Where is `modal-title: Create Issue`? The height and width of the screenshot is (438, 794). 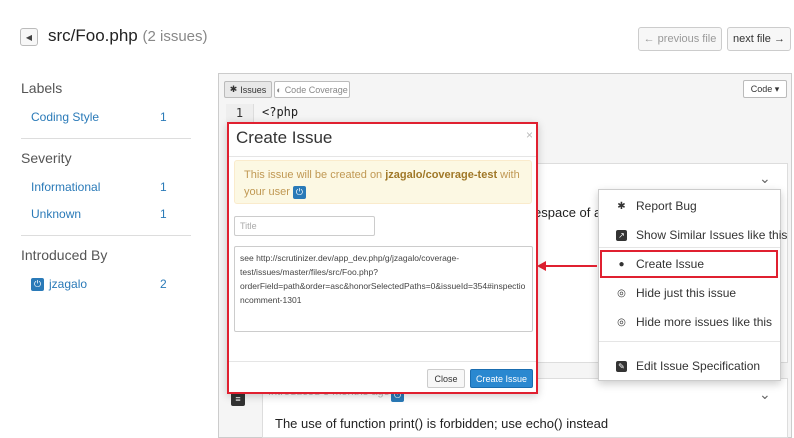
modal-title: Create Issue is located at coordinates (284, 137).